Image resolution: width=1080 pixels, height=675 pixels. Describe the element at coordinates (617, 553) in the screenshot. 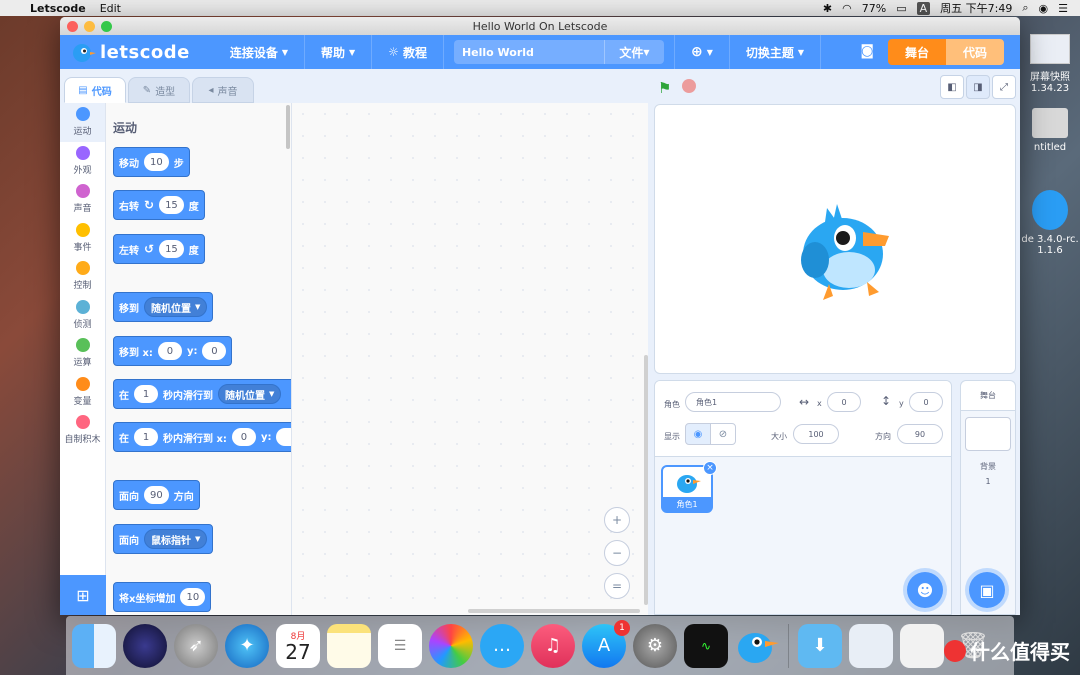

I see `zoom-out-button: −` at that location.